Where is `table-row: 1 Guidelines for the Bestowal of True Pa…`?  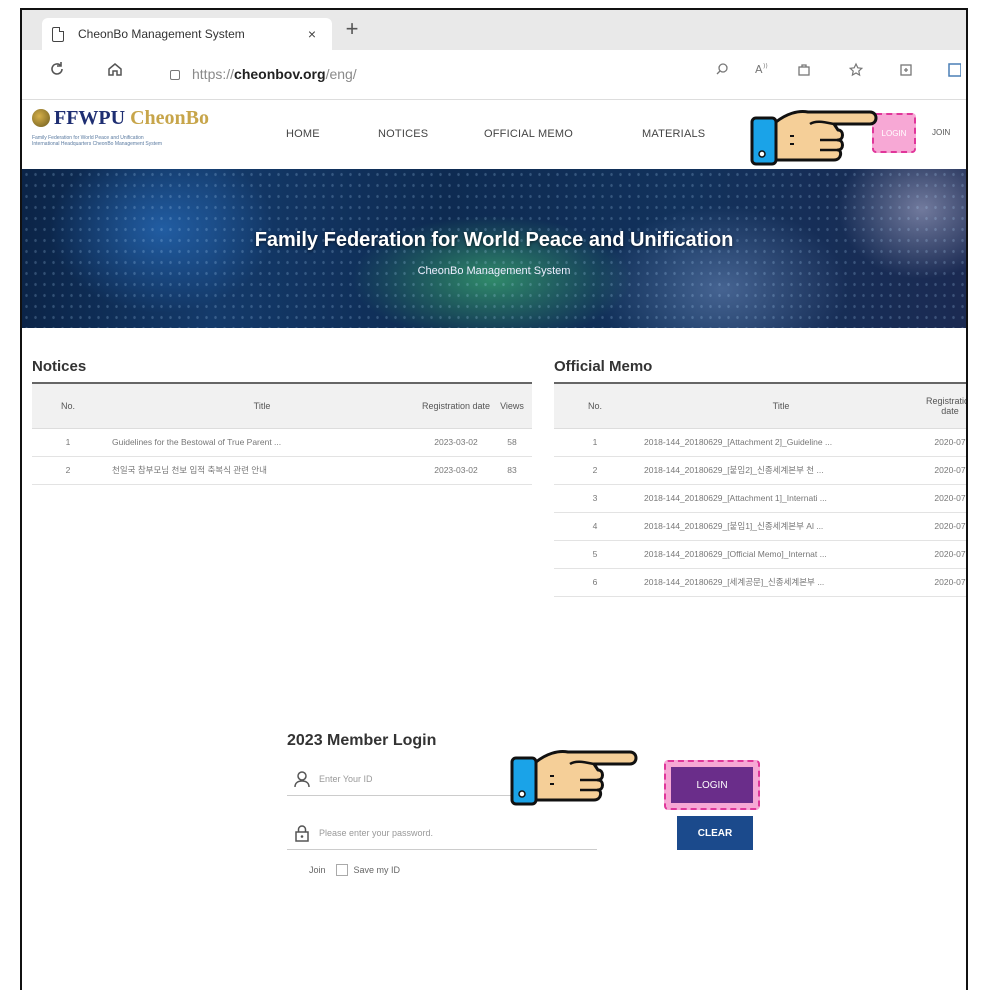
table-row: 1 Guidelines for the Bestowal of True Pa… is located at coordinates (282, 442).